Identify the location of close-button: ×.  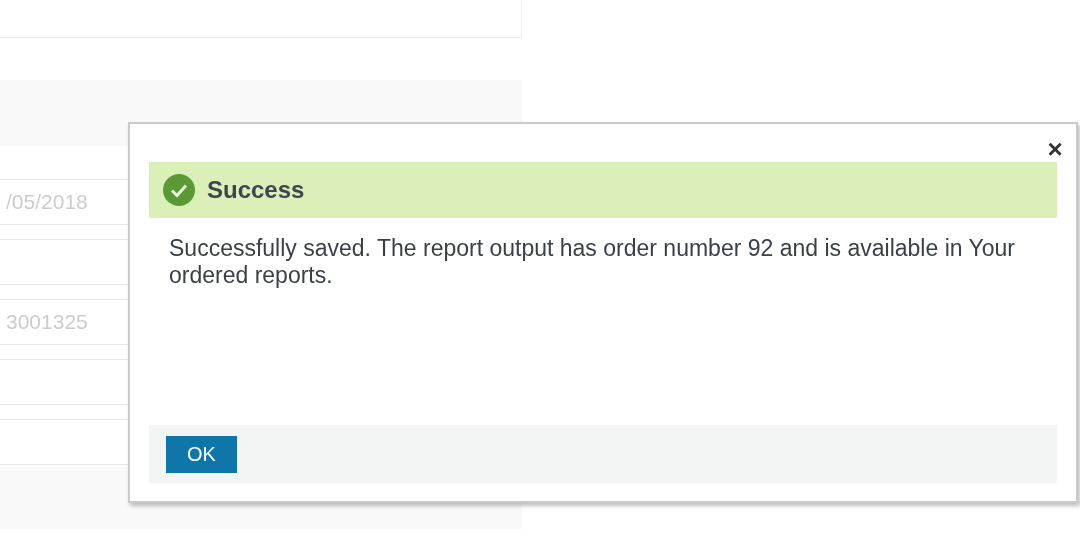
(1055, 149).